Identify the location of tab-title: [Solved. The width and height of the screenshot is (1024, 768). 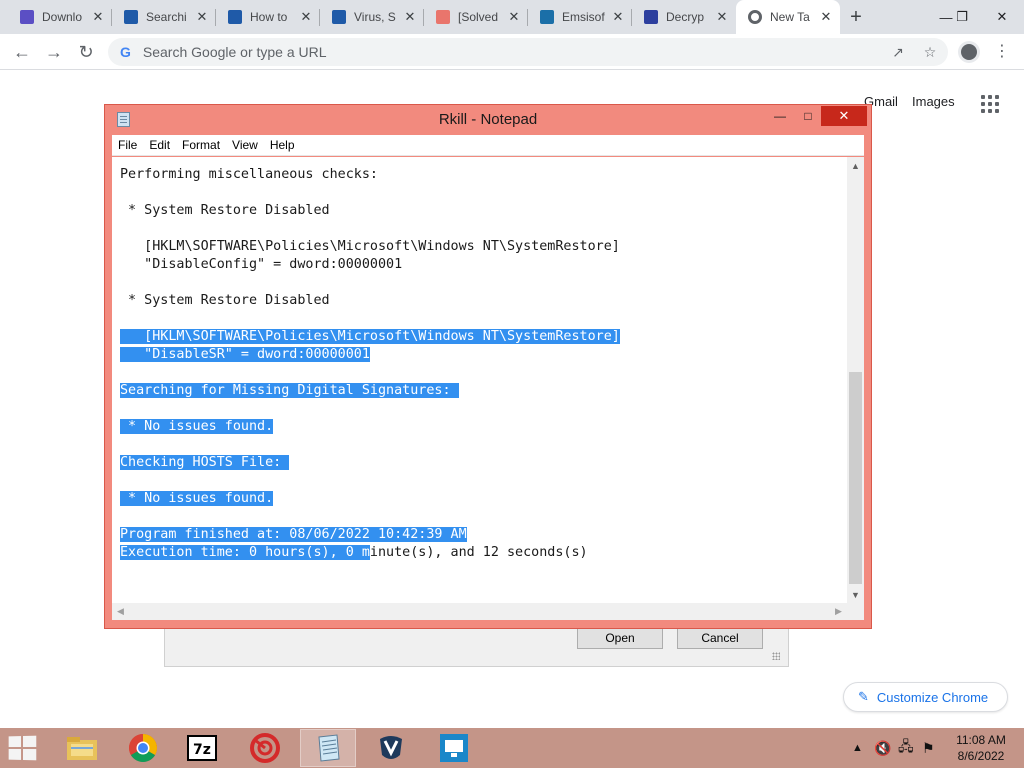
(478, 17).